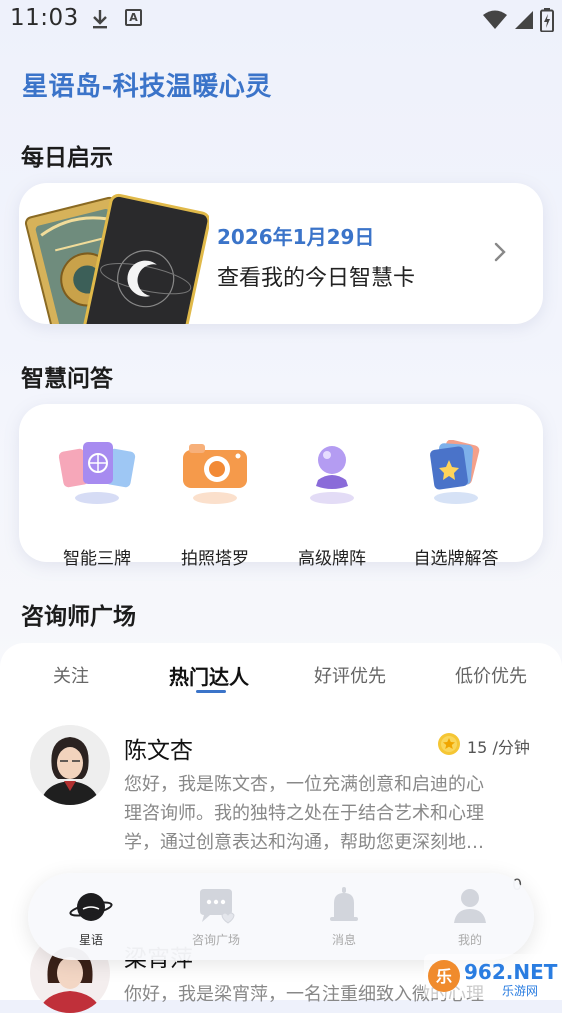  What do you see at coordinates (469, 940) in the screenshot?
I see `nav-label: 我的` at bounding box center [469, 940].